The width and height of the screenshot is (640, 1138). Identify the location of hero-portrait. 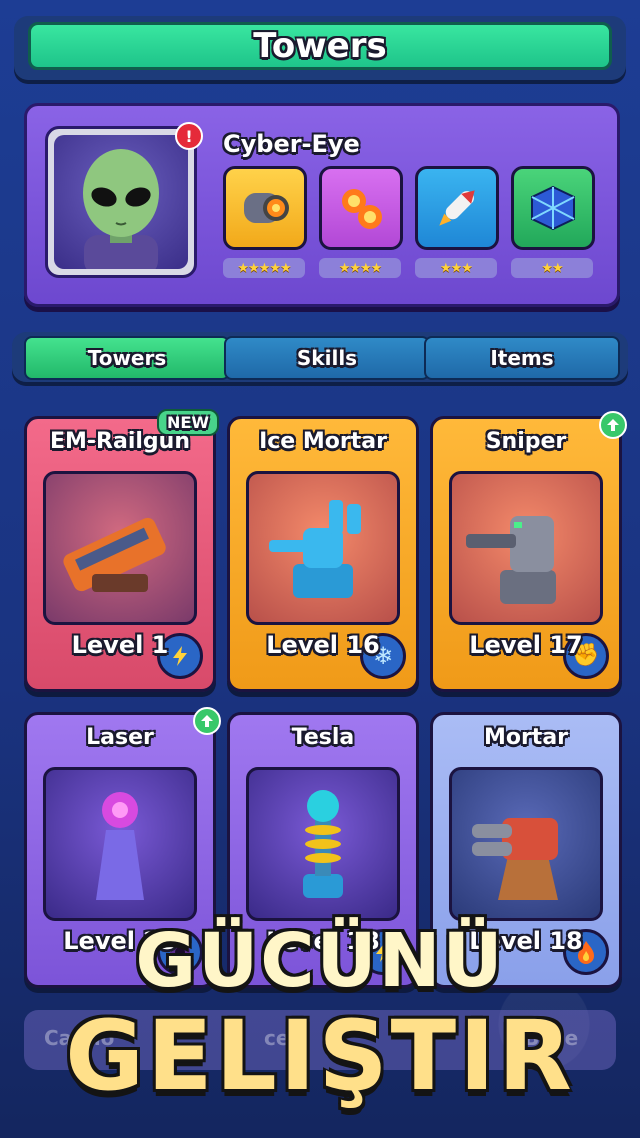
(121, 202).